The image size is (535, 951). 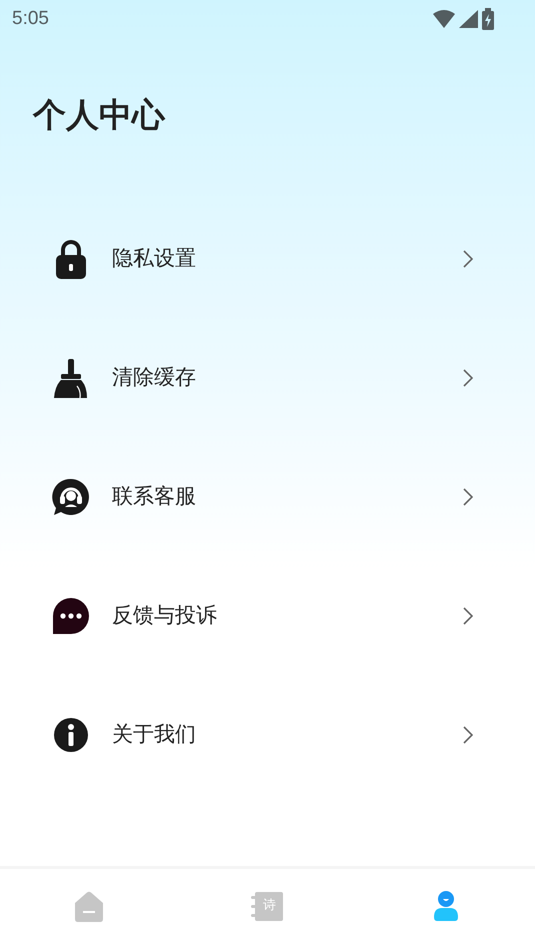 What do you see at coordinates (444, 19) in the screenshot?
I see `wifi-icon` at bounding box center [444, 19].